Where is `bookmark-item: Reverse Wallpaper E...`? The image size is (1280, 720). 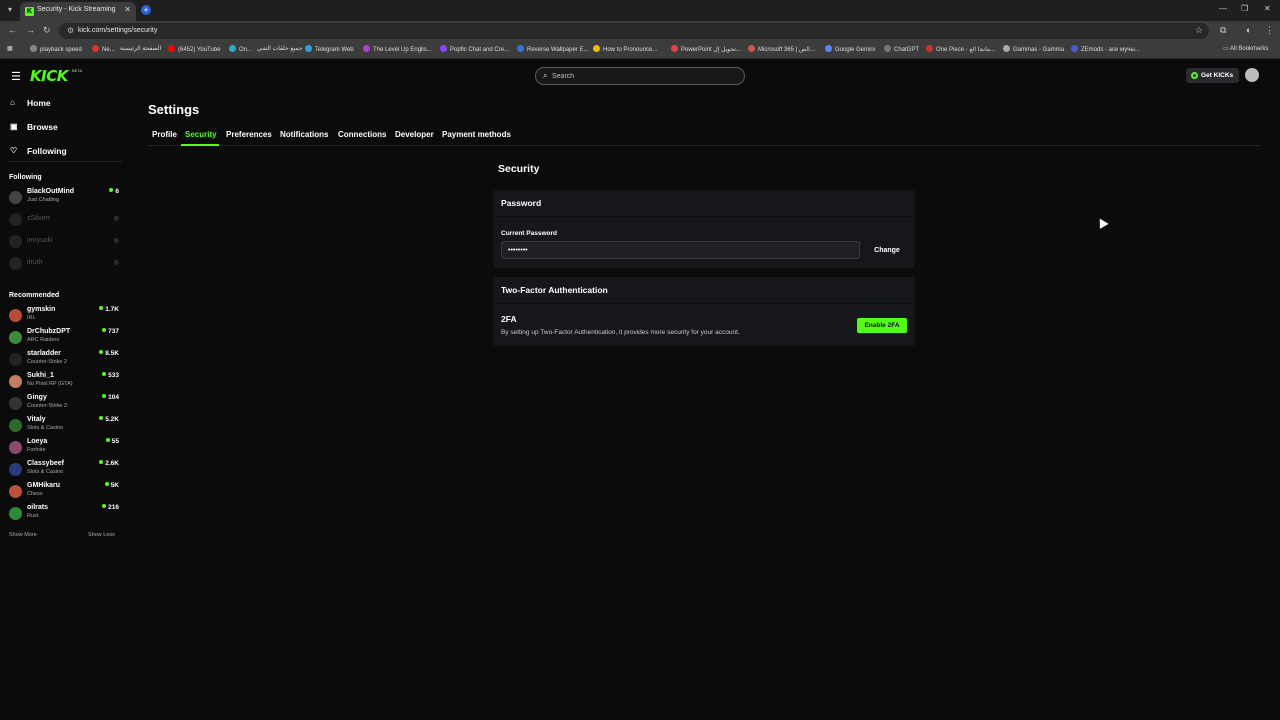 bookmark-item: Reverse Wallpaper E... is located at coordinates (552, 49).